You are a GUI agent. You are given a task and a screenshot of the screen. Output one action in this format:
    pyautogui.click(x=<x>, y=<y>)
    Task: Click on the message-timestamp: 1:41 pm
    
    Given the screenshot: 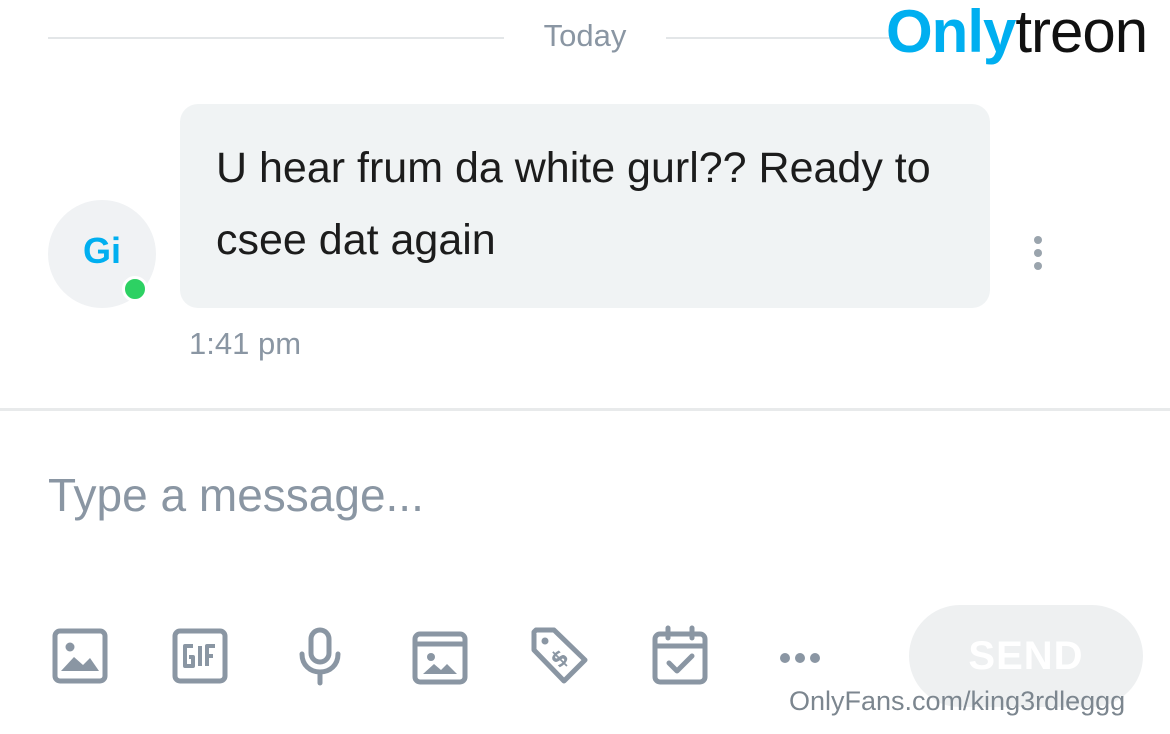 What is the action you would take?
    pyautogui.click(x=245, y=343)
    